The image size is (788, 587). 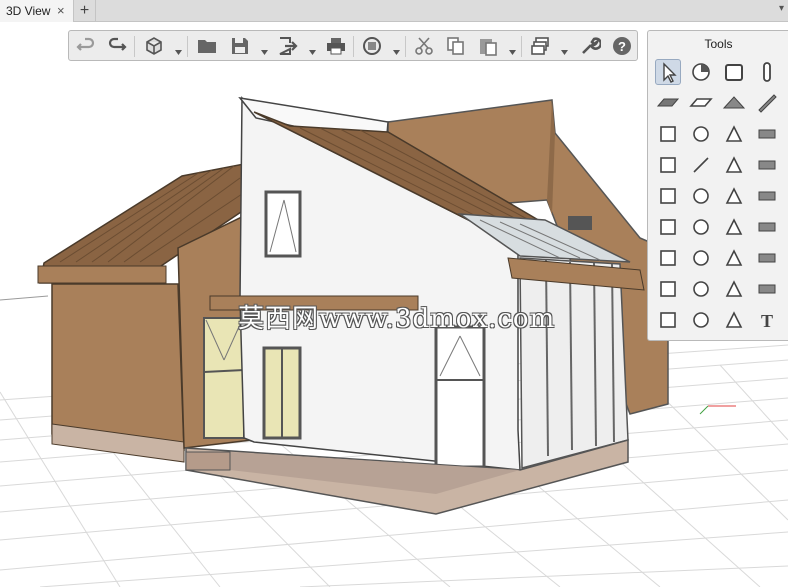 I want to click on table-icon, so click(x=668, y=165).